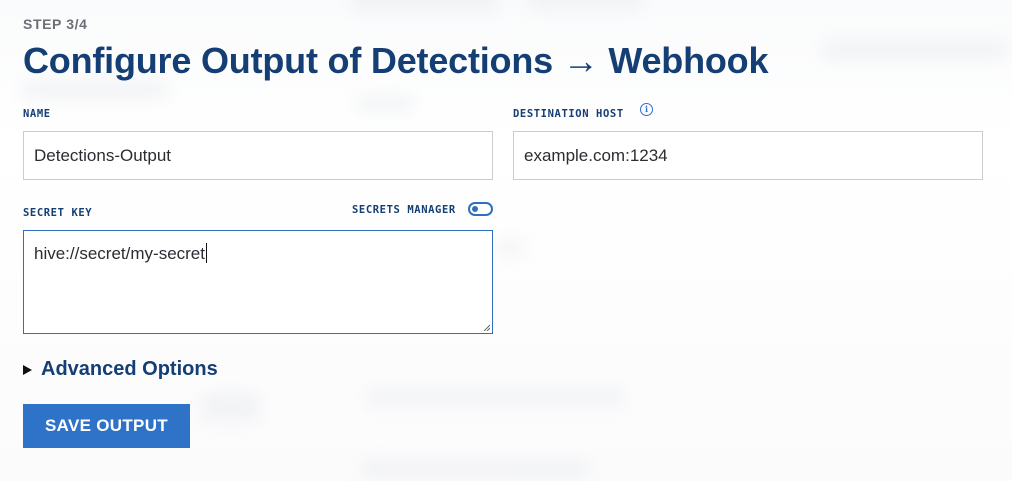  Describe the element at coordinates (27, 369) in the screenshot. I see `disclosure-triangle-right-icon` at that location.